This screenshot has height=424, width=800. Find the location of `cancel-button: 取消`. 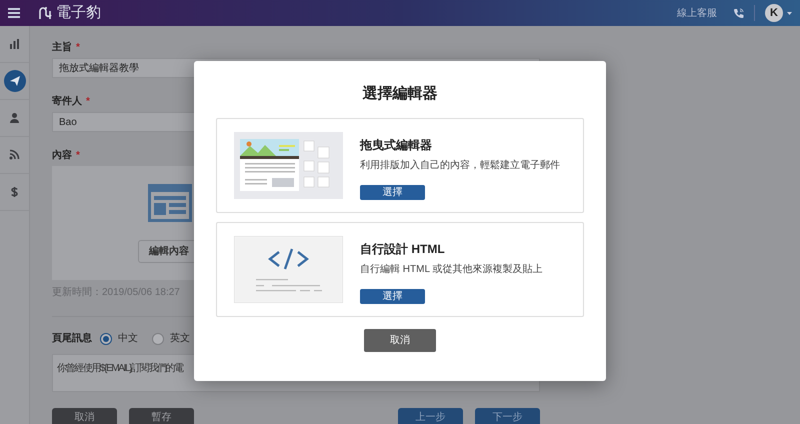

cancel-button: 取消 is located at coordinates (400, 340).